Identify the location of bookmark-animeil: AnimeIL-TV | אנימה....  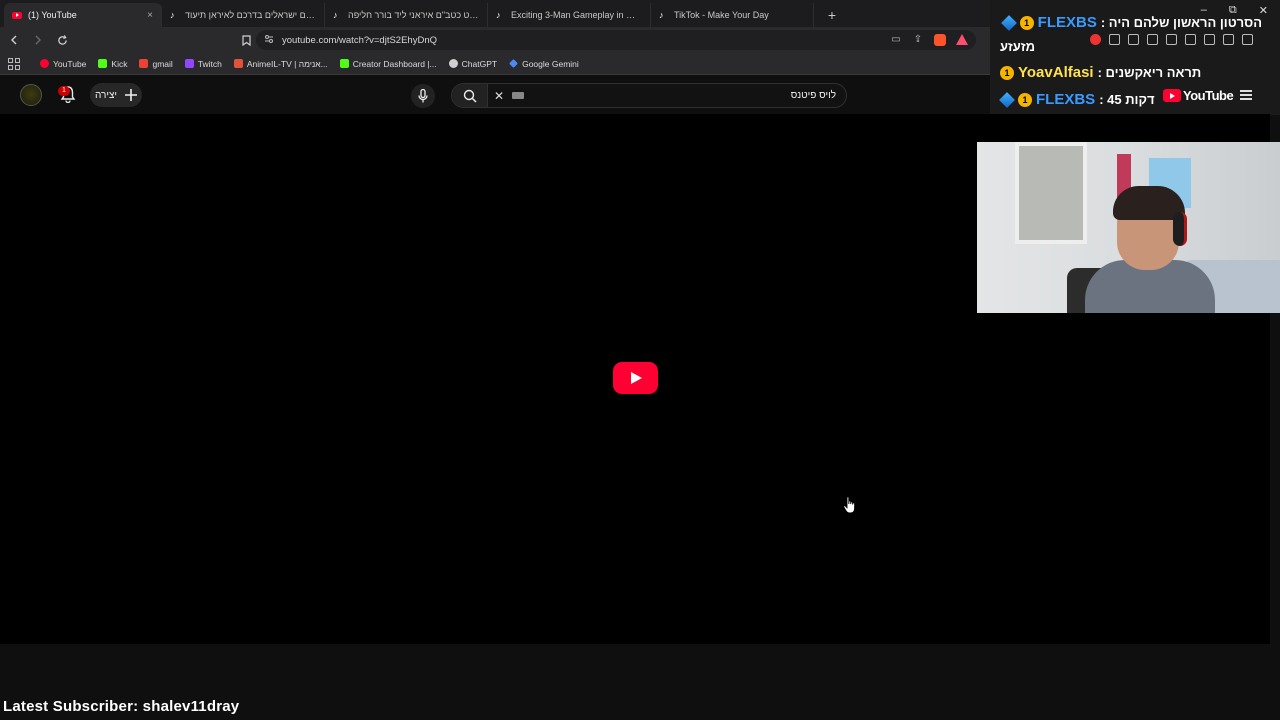
(281, 64).